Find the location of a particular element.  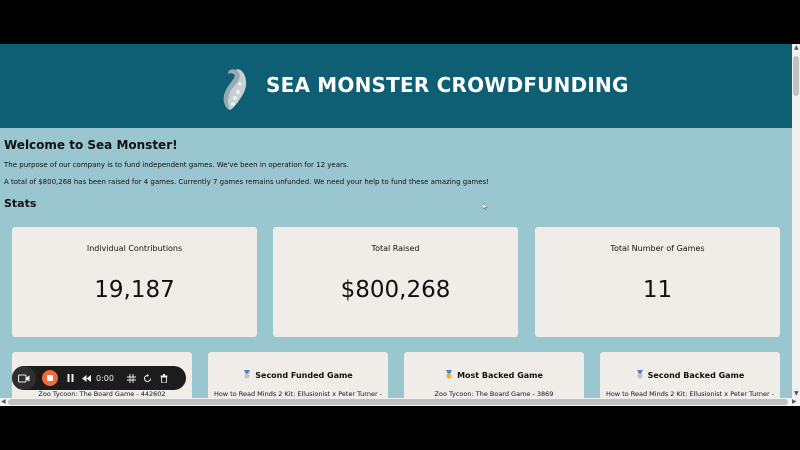

scroll-right-icon: ▶ is located at coordinates (794, 402).